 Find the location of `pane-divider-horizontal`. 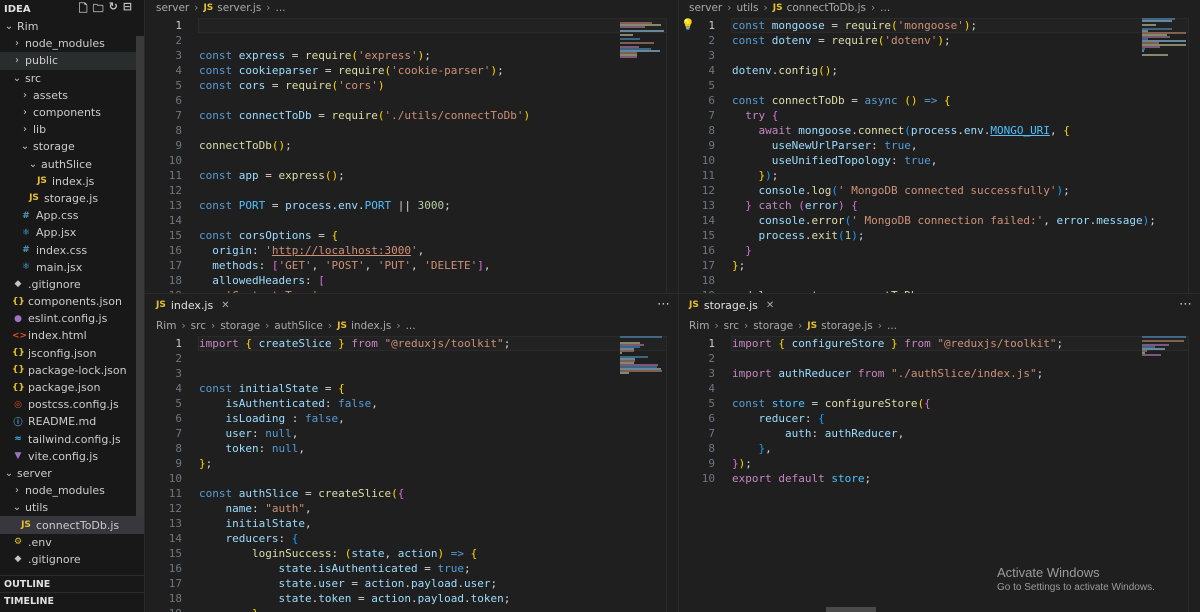

pane-divider-horizontal is located at coordinates (672, 293).